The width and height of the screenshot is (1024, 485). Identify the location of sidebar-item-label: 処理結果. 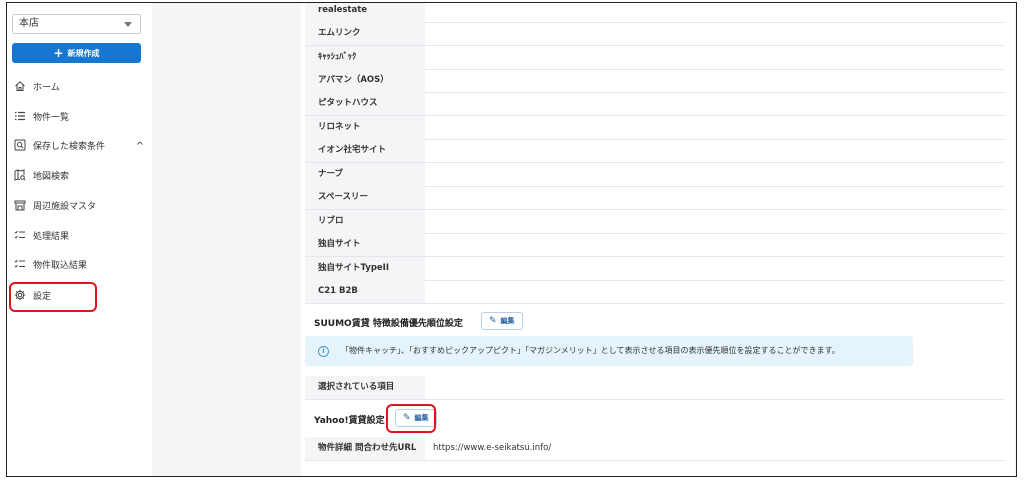
(51, 237).